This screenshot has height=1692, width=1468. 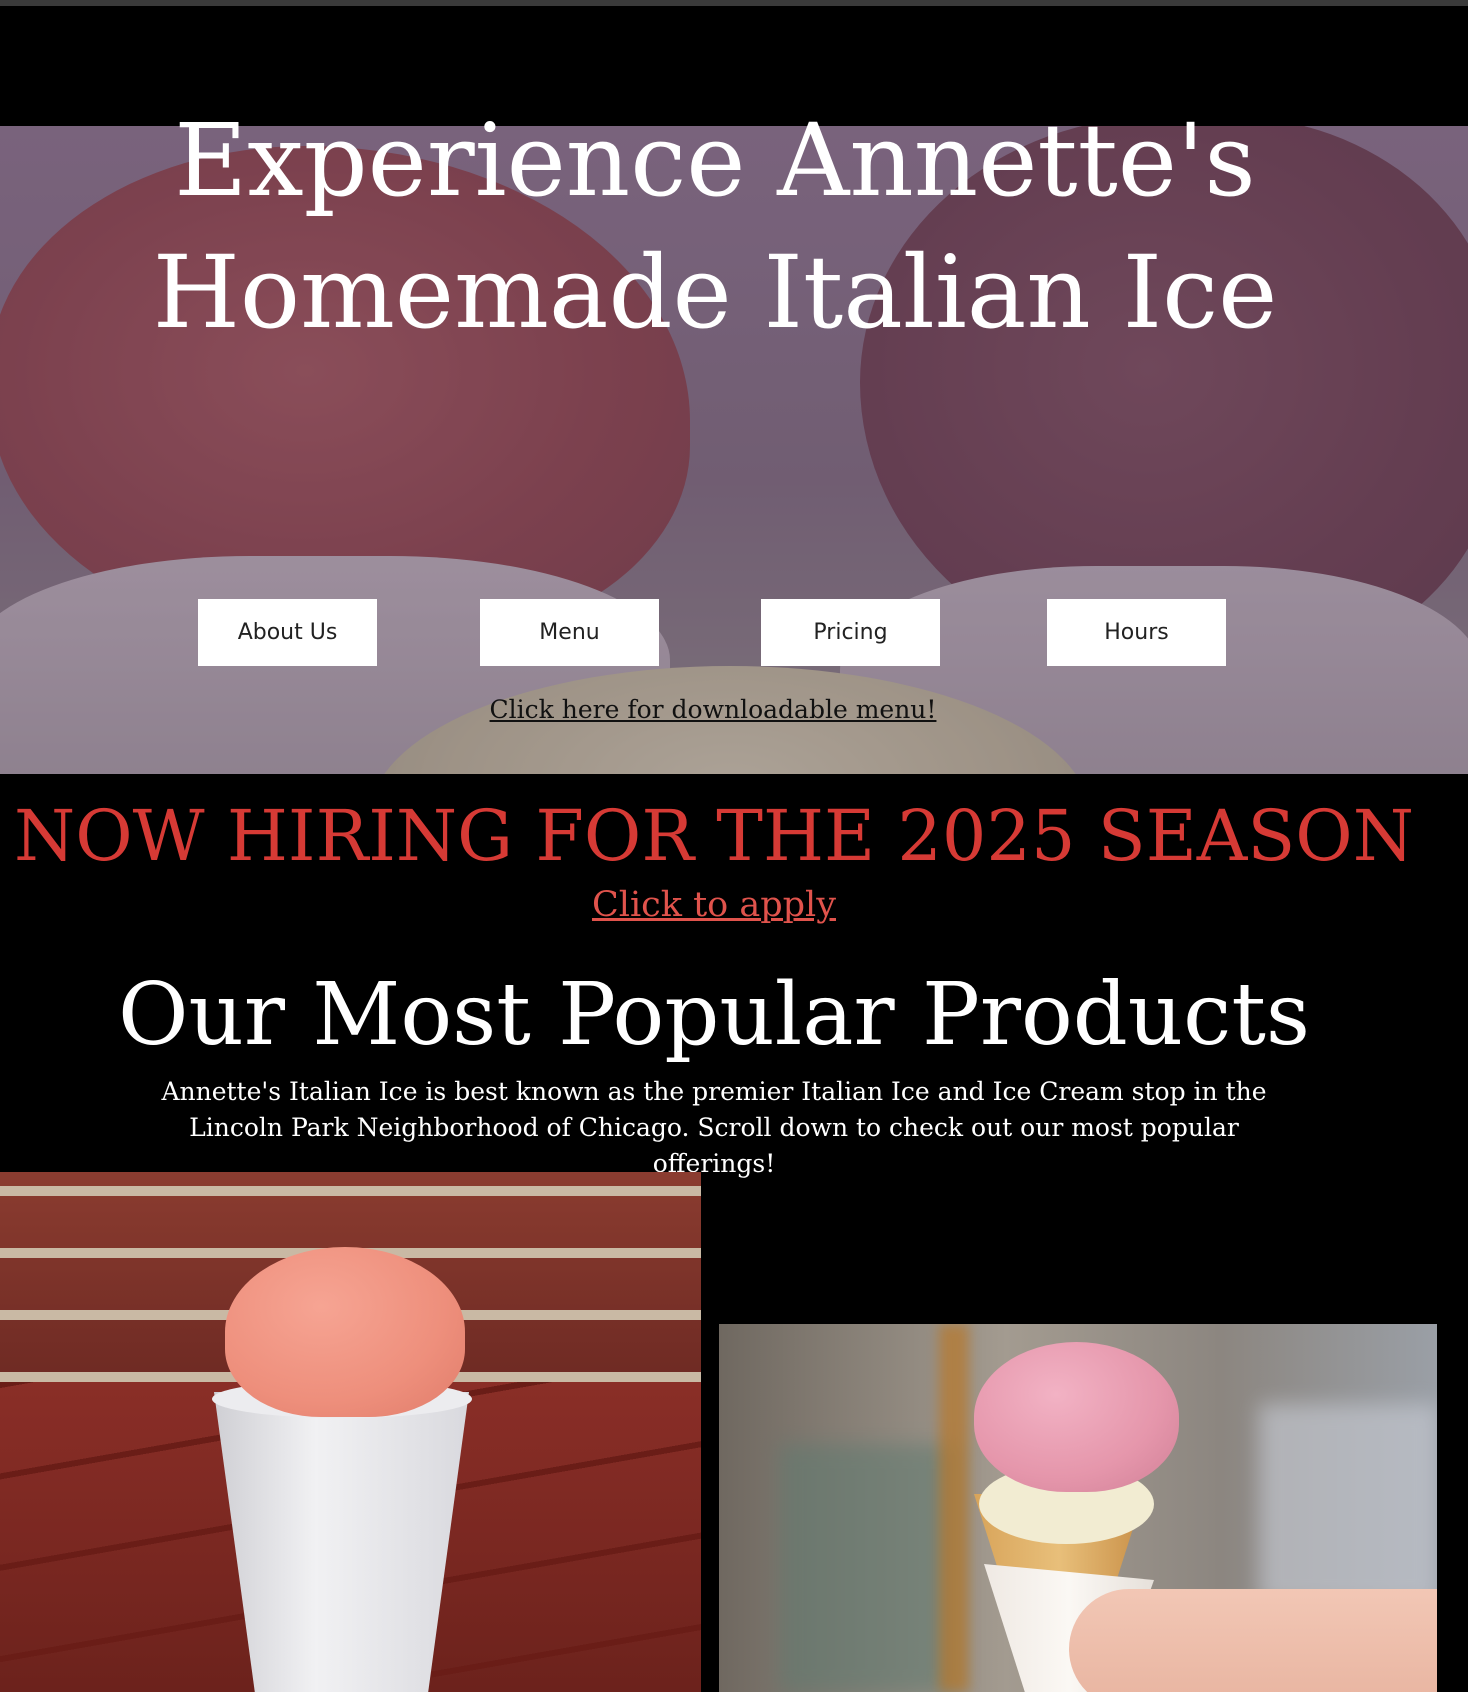 I want to click on background-blur-post, so click(x=954, y=1508).